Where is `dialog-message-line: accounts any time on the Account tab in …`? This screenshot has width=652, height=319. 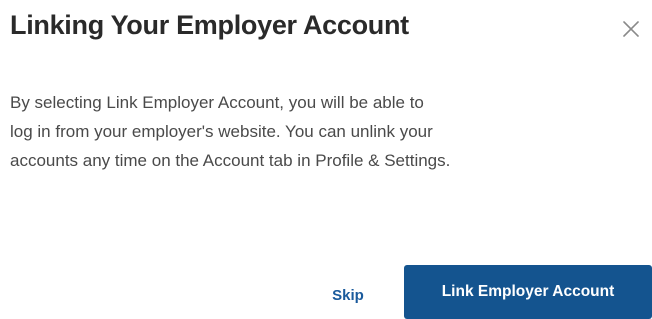
dialog-message-line: accounts any time on the Account tab in … is located at coordinates (230, 160).